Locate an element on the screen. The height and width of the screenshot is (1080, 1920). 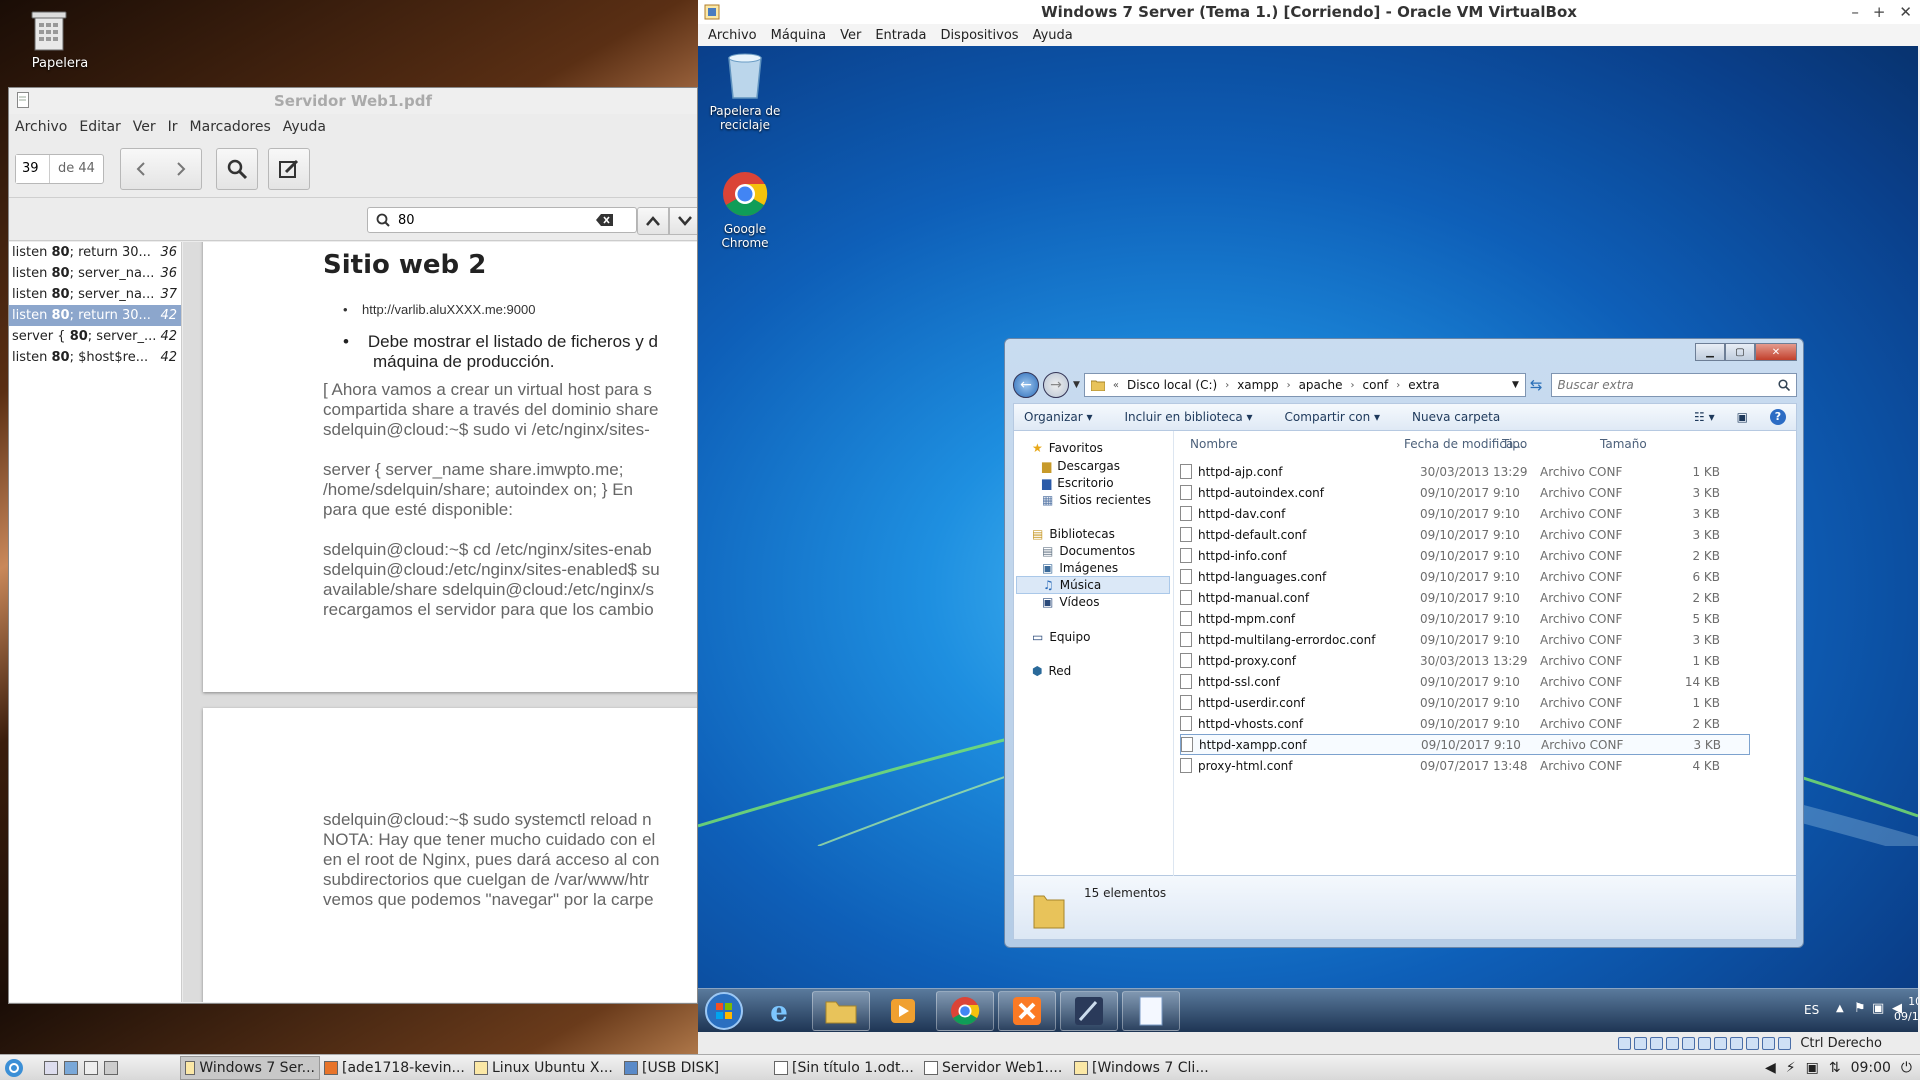
minimize-icon: – is located at coordinates (1855, 12).